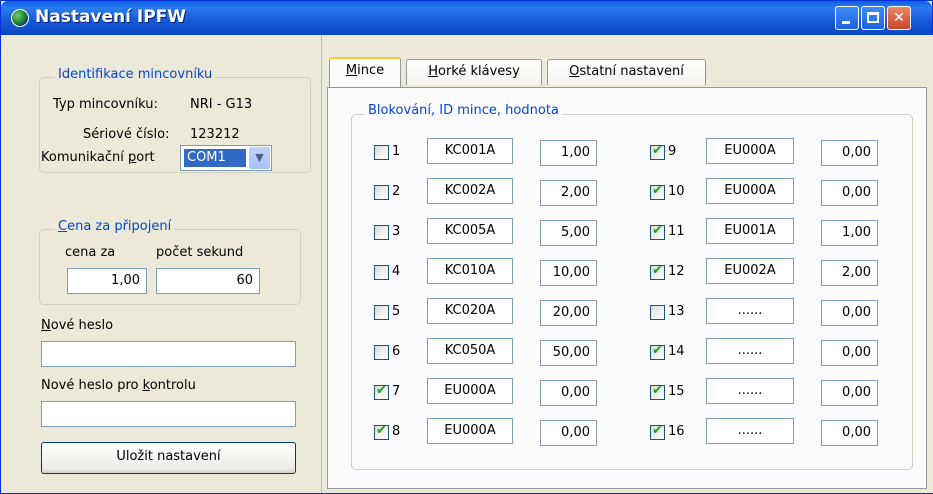 This screenshot has height=494, width=933. I want to click on coins-legend: Blokování, ID mince, hodnota, so click(463, 110).